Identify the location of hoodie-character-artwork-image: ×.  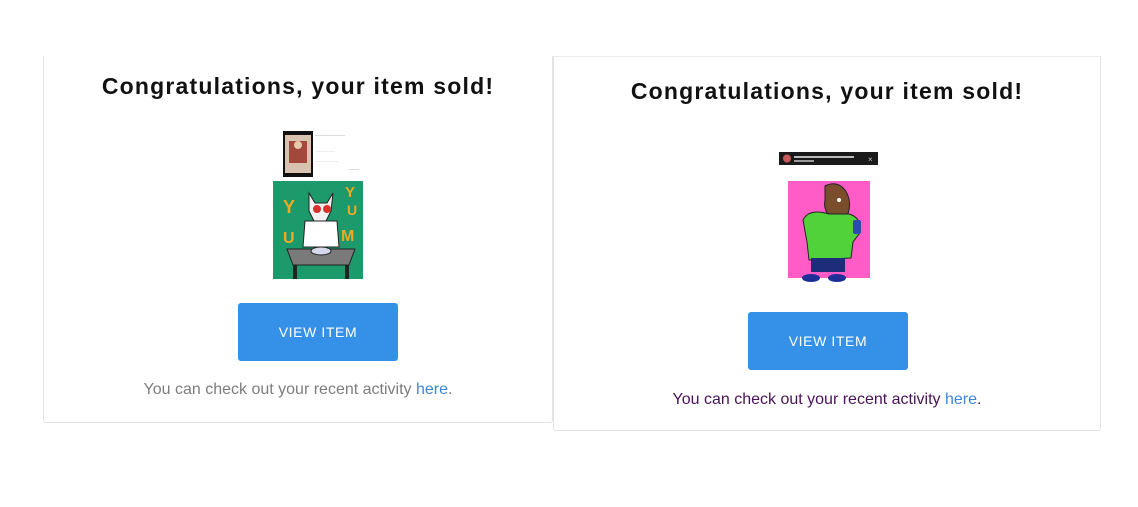
(829, 221).